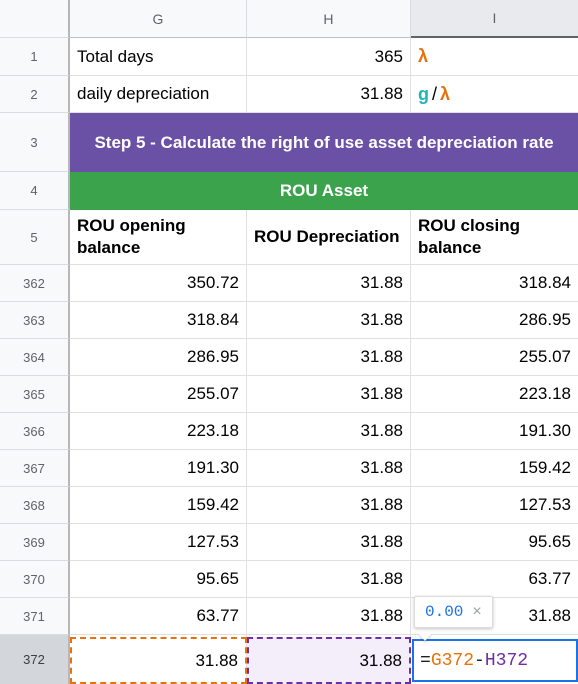  I want to click on row-header-363: 363, so click(35, 320).